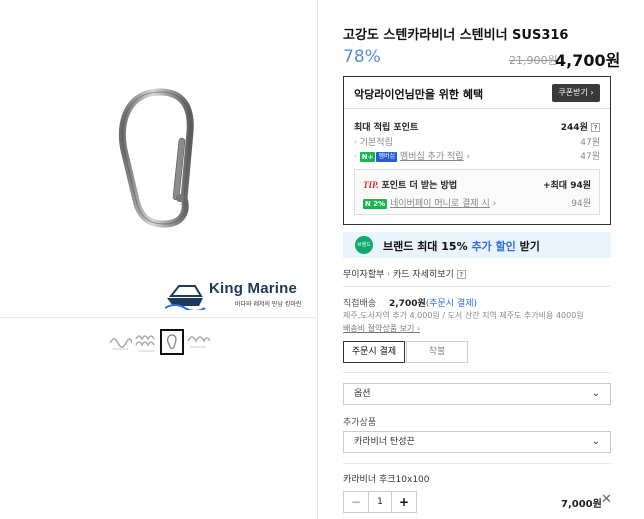 The image size is (644, 519). Describe the element at coordinates (374, 352) in the screenshot. I see `pay-on-order-button: 주문시 결제` at that location.